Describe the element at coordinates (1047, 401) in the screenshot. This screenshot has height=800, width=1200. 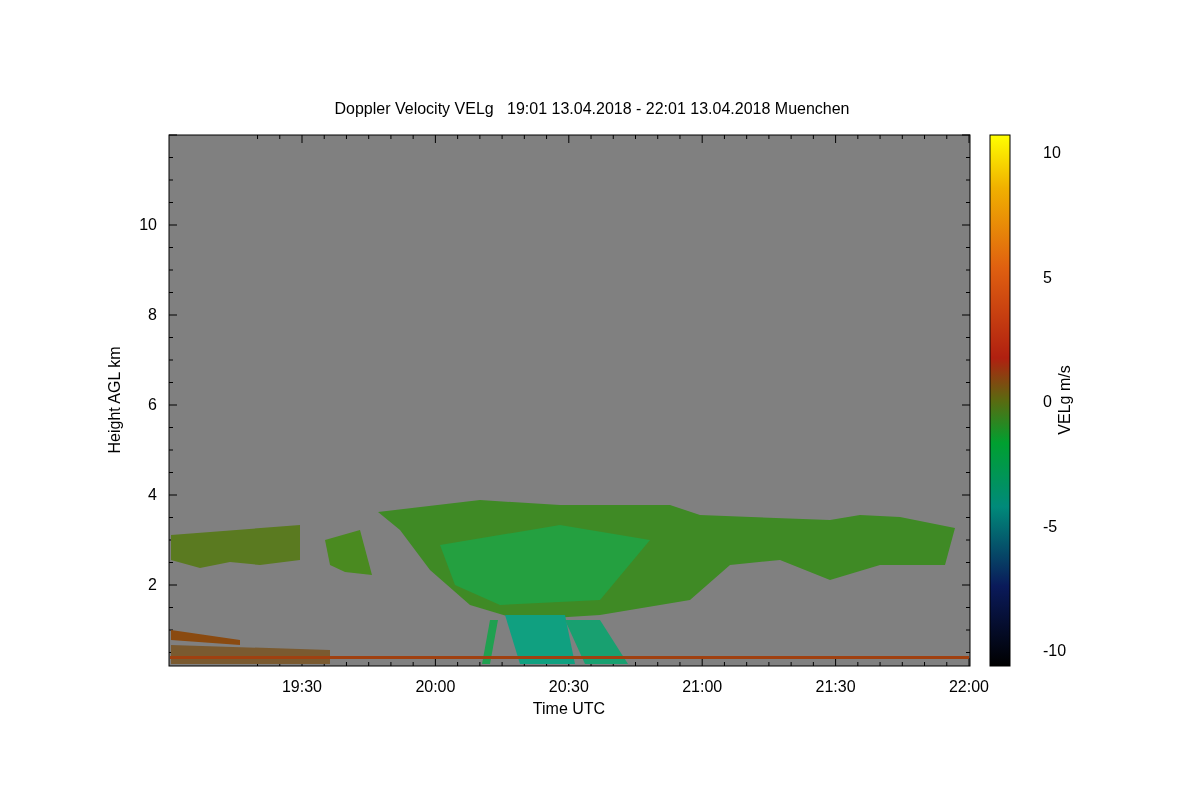
I see `colorbar-tick-label: 0` at that location.